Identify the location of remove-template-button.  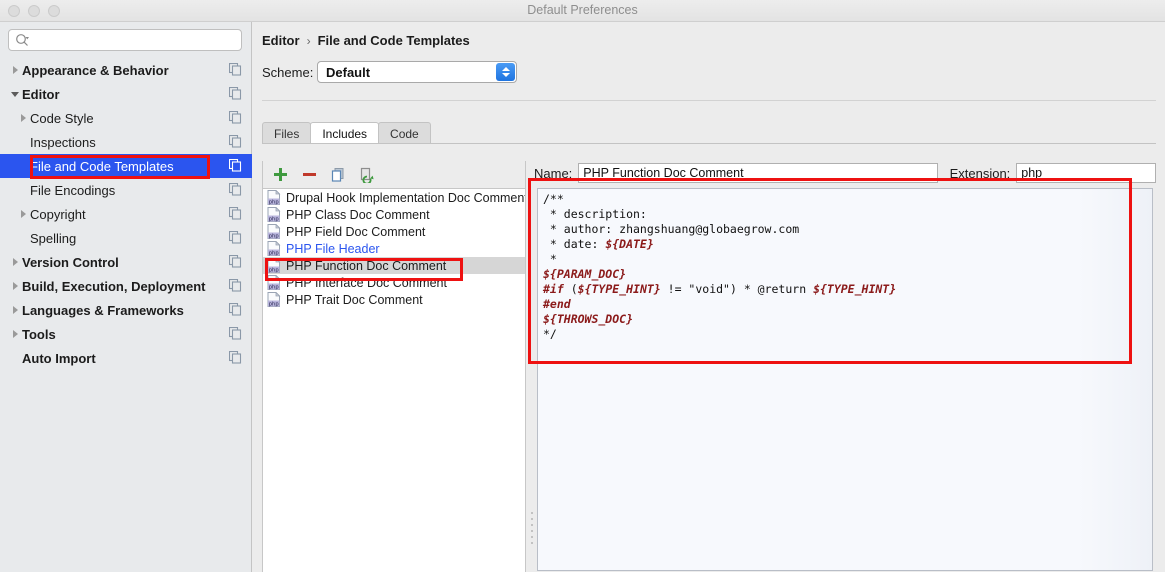
(309, 175).